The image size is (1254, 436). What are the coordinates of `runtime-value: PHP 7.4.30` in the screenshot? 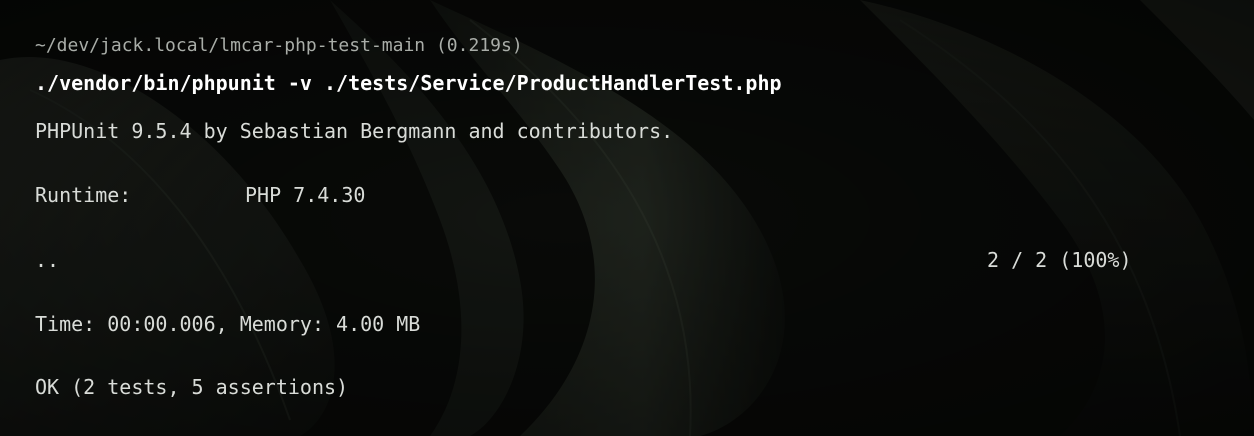 It's located at (305, 195).